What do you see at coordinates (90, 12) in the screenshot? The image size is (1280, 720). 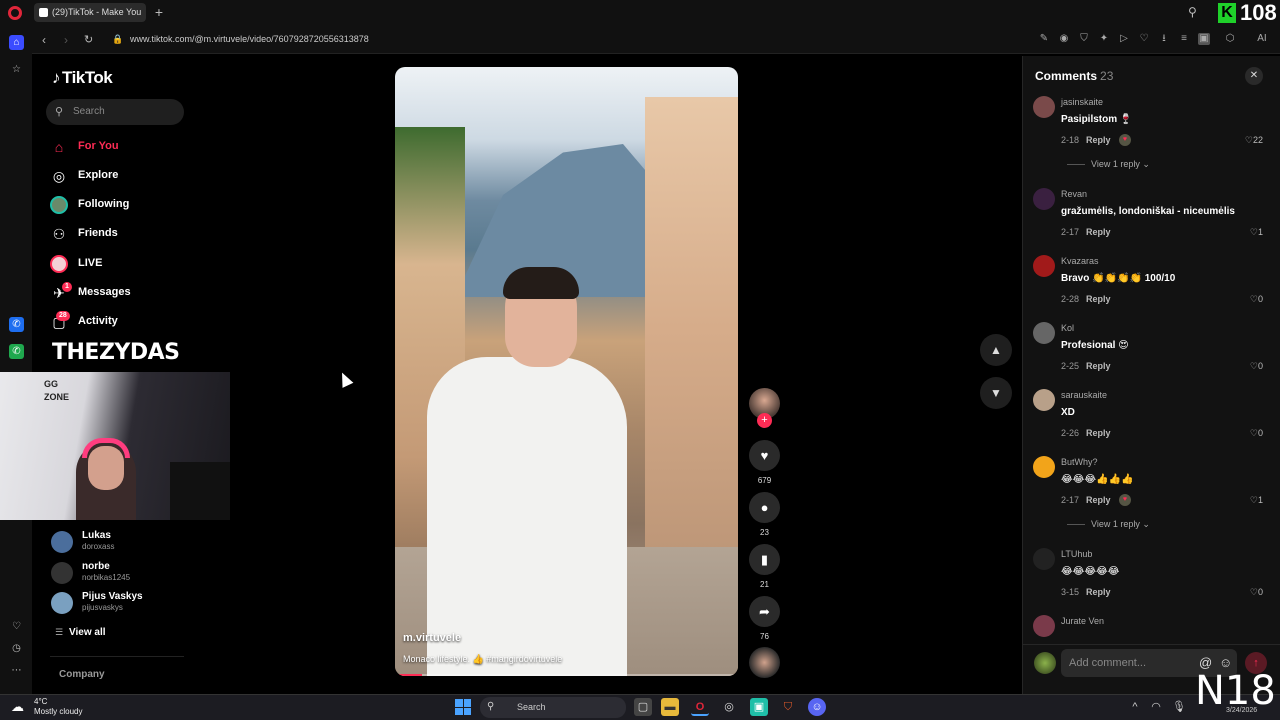 I see `browser-tab: (29)TikTok - Make You` at bounding box center [90, 12].